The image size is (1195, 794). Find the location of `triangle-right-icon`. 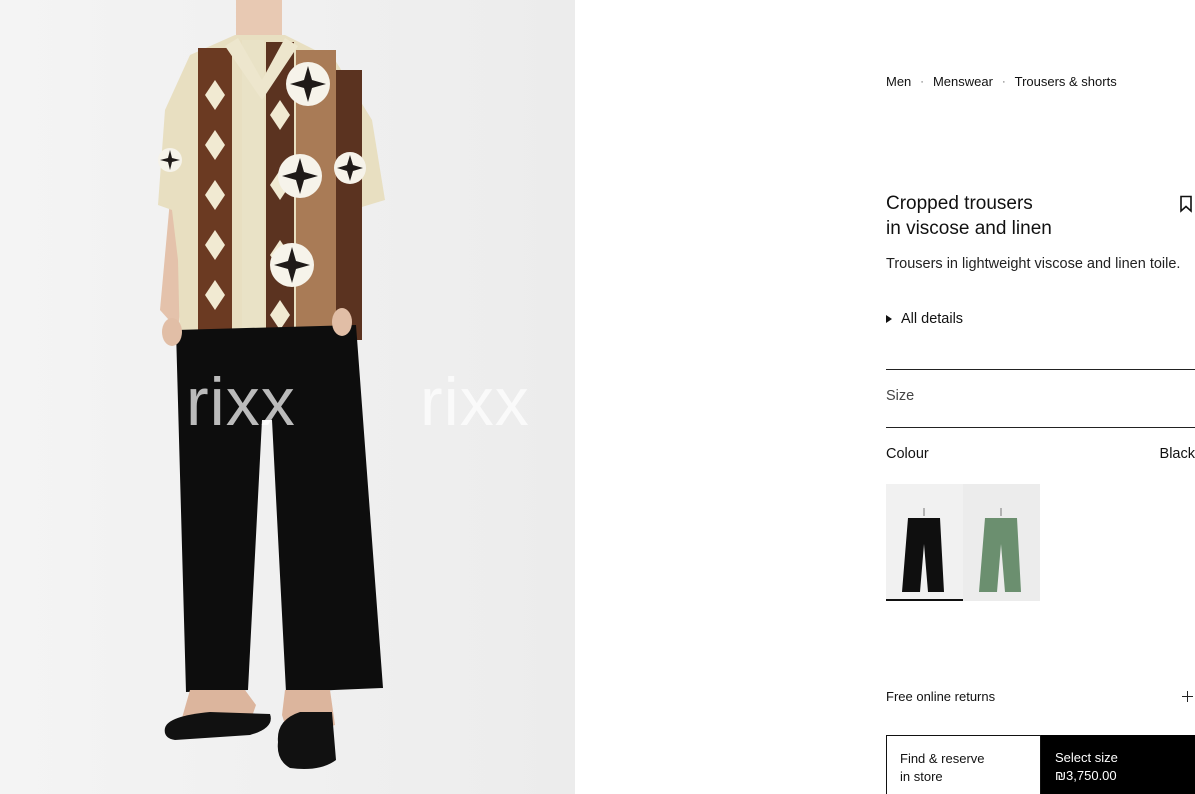

triangle-right-icon is located at coordinates (889, 319).